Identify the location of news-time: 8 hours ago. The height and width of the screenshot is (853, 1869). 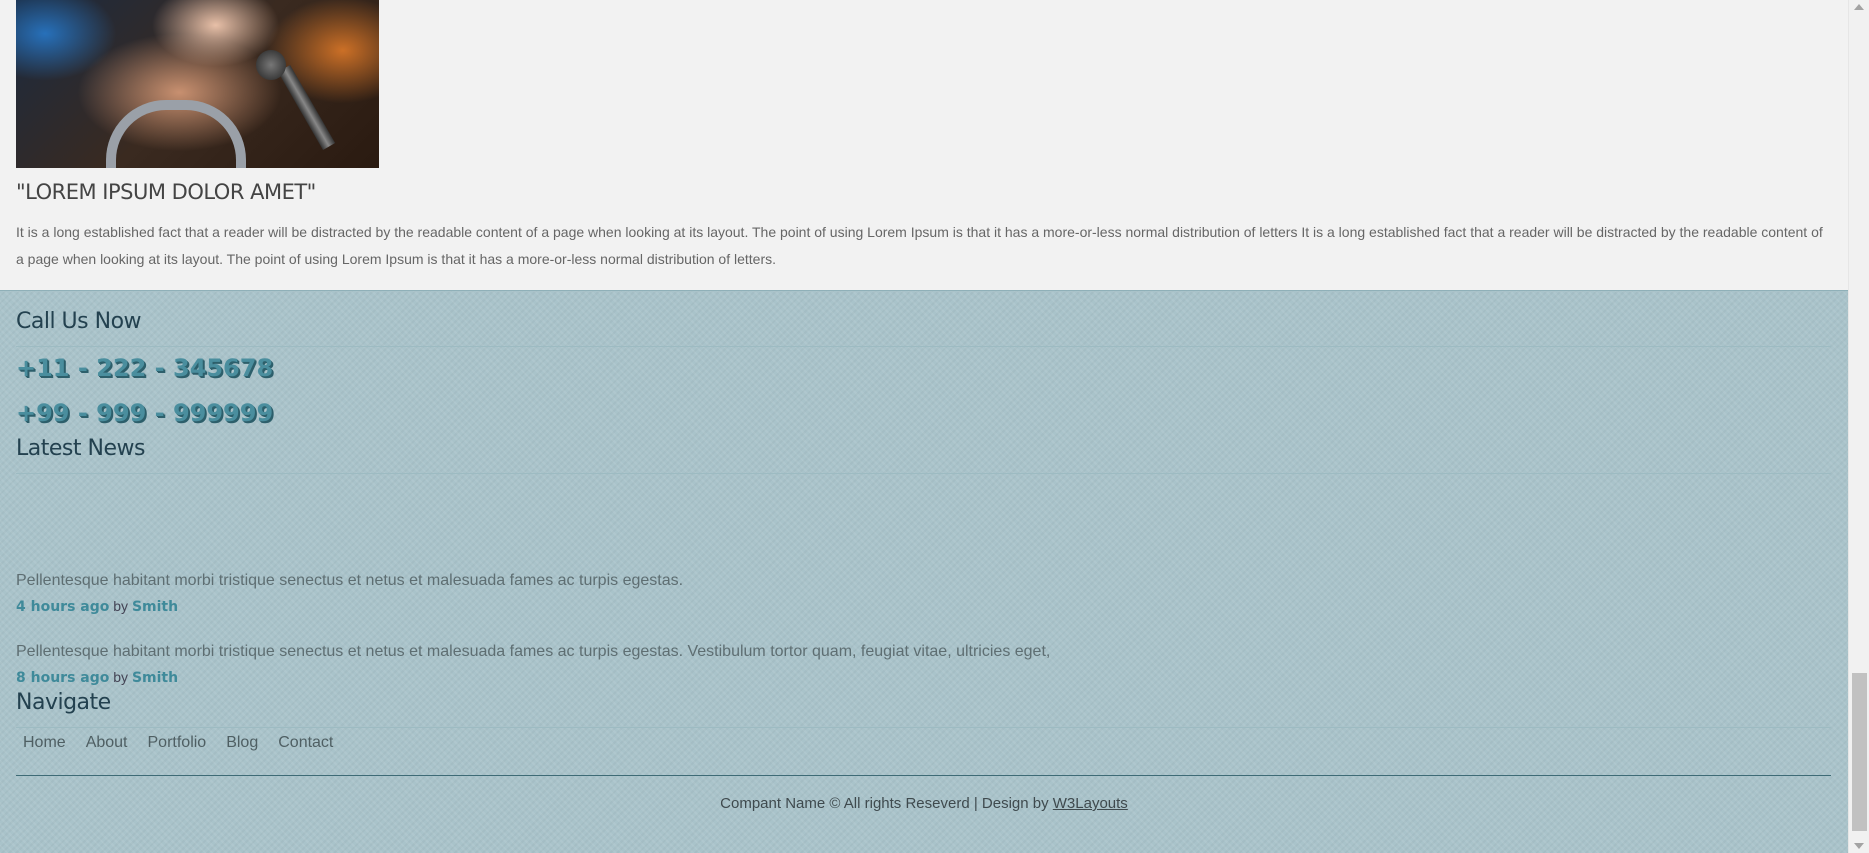
(63, 678).